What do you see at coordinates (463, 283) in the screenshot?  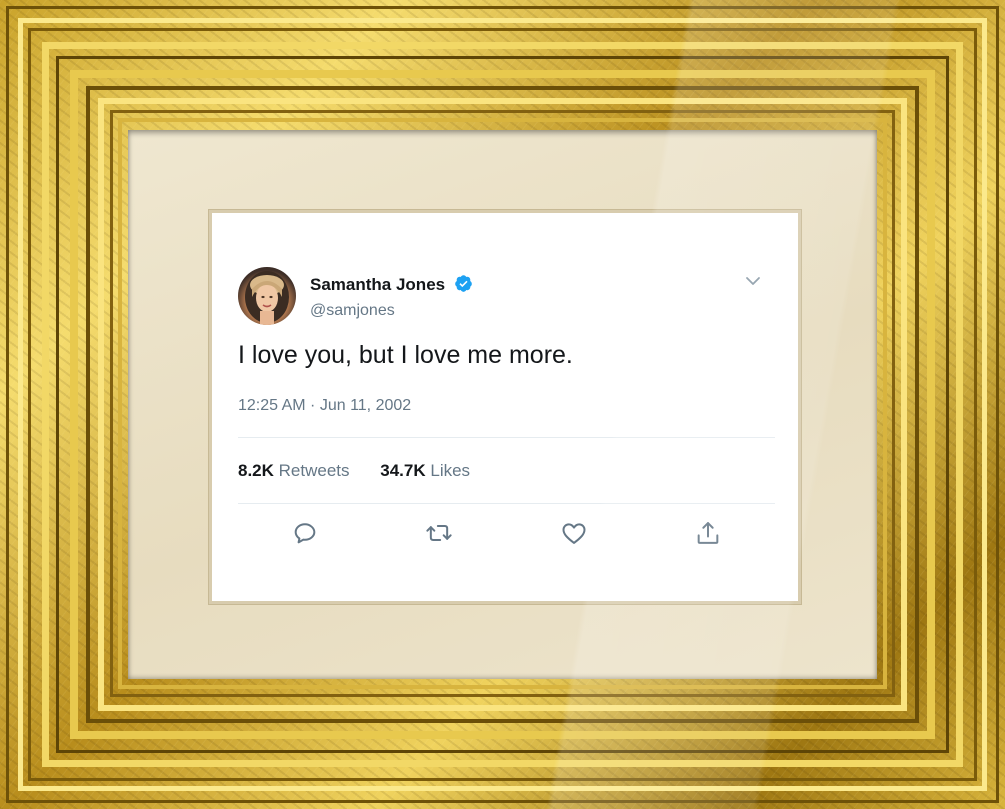 I see `verified-badge-icon` at bounding box center [463, 283].